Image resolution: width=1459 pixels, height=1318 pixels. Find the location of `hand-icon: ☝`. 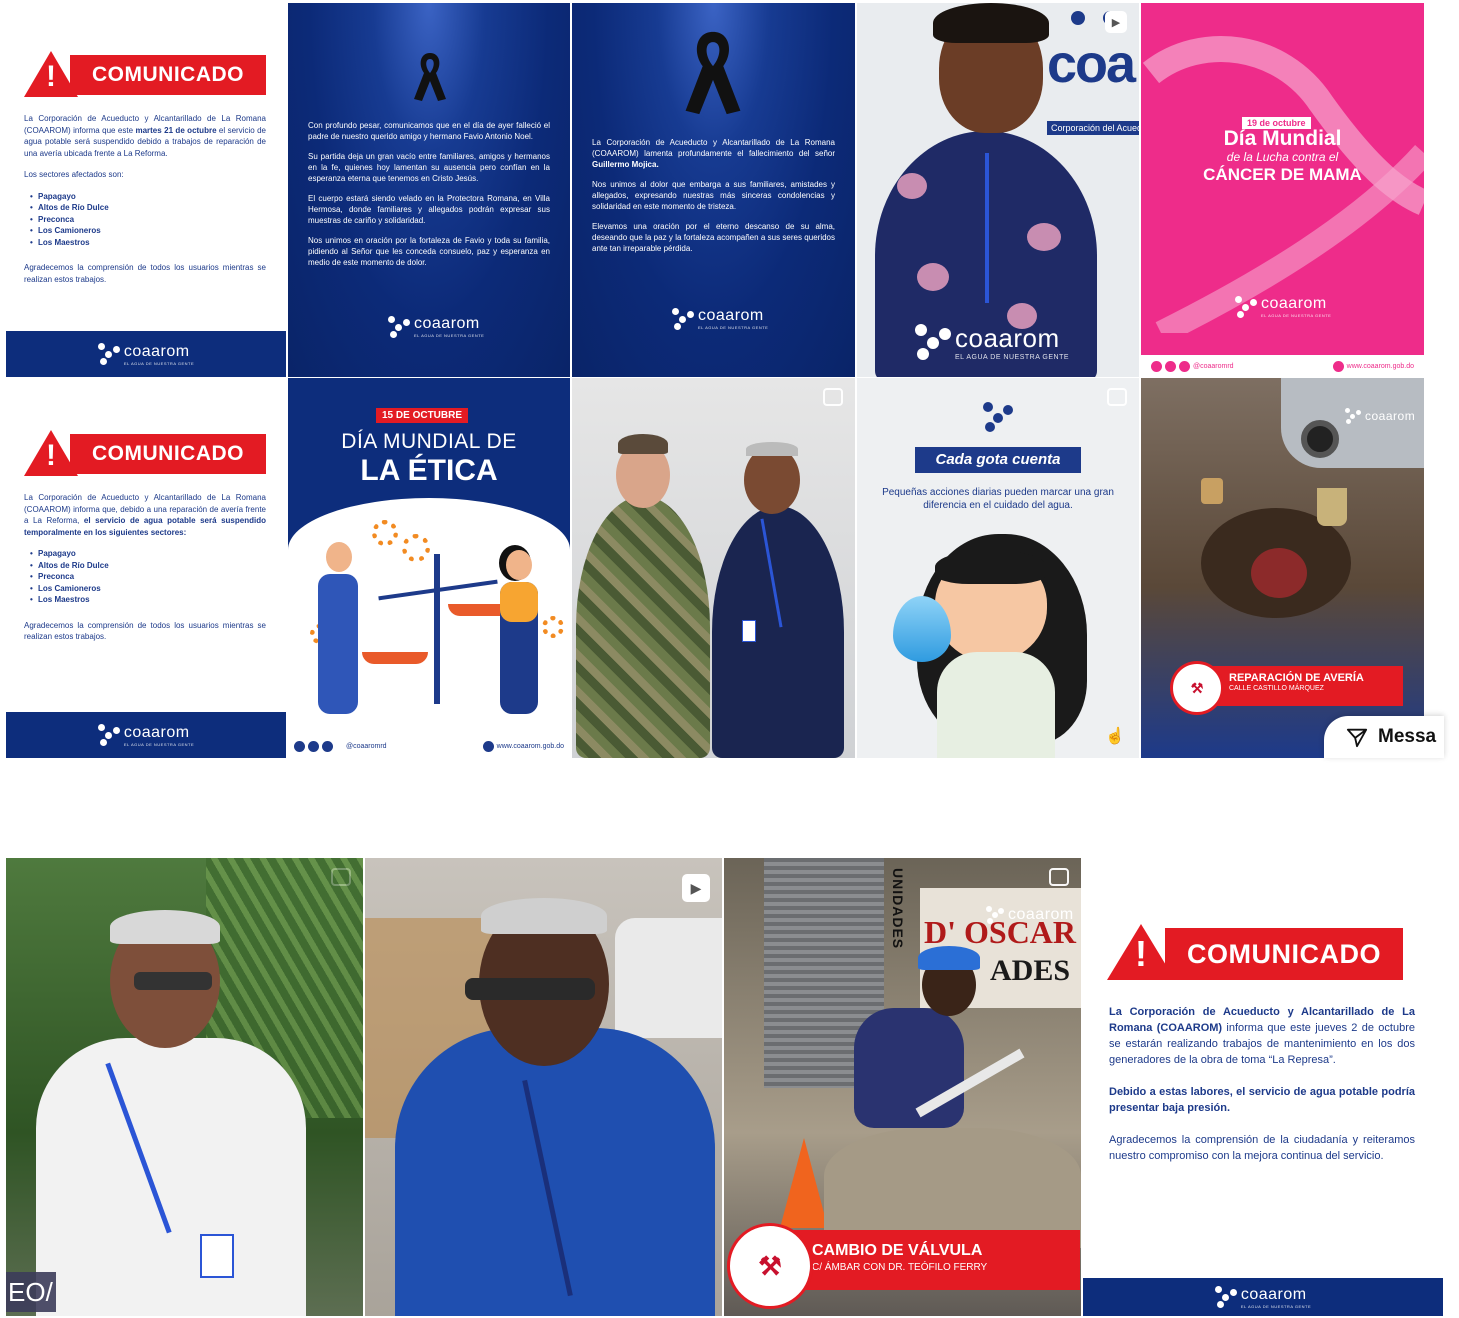

hand-icon: ☝ is located at coordinates (1115, 736).